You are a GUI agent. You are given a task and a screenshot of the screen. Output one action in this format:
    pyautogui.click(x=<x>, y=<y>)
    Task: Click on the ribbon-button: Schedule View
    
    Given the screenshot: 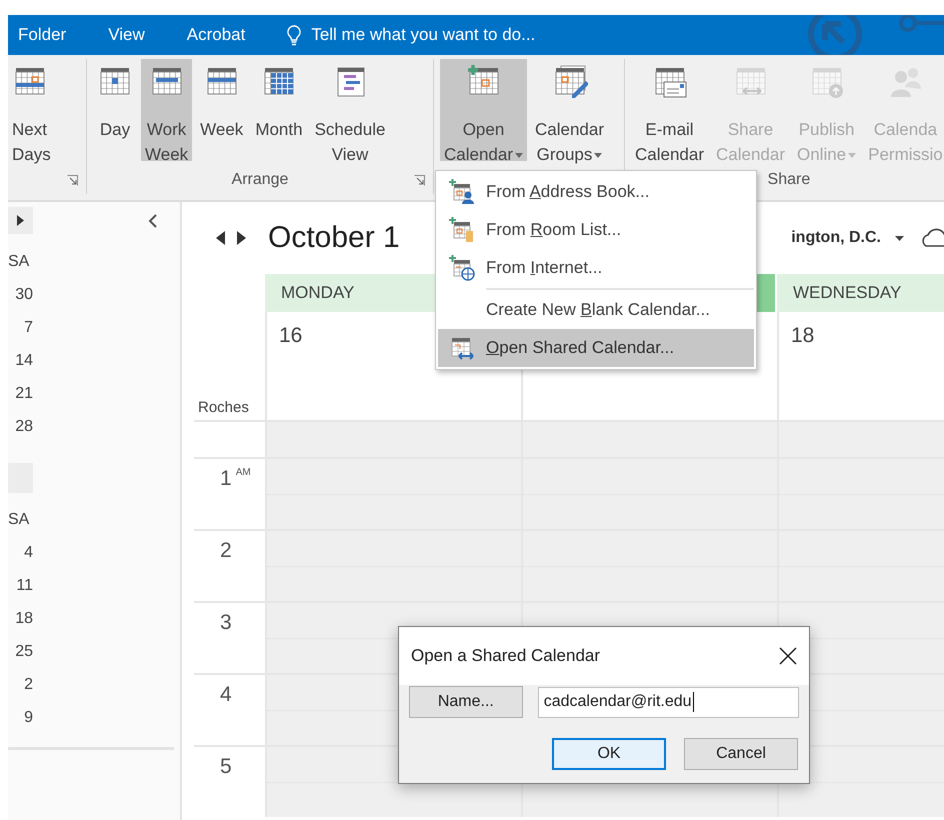 What is the action you would take?
    pyautogui.click(x=350, y=110)
    